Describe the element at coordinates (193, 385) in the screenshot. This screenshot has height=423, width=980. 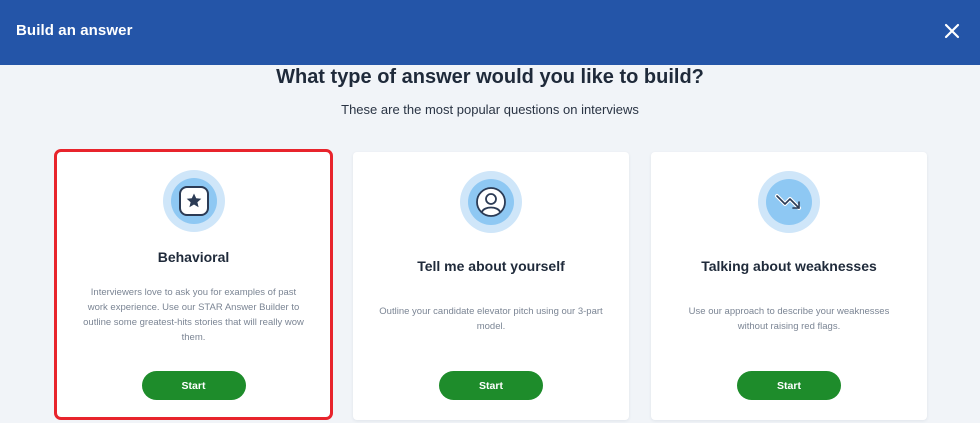
I see `start-button-behavioral: Start` at that location.